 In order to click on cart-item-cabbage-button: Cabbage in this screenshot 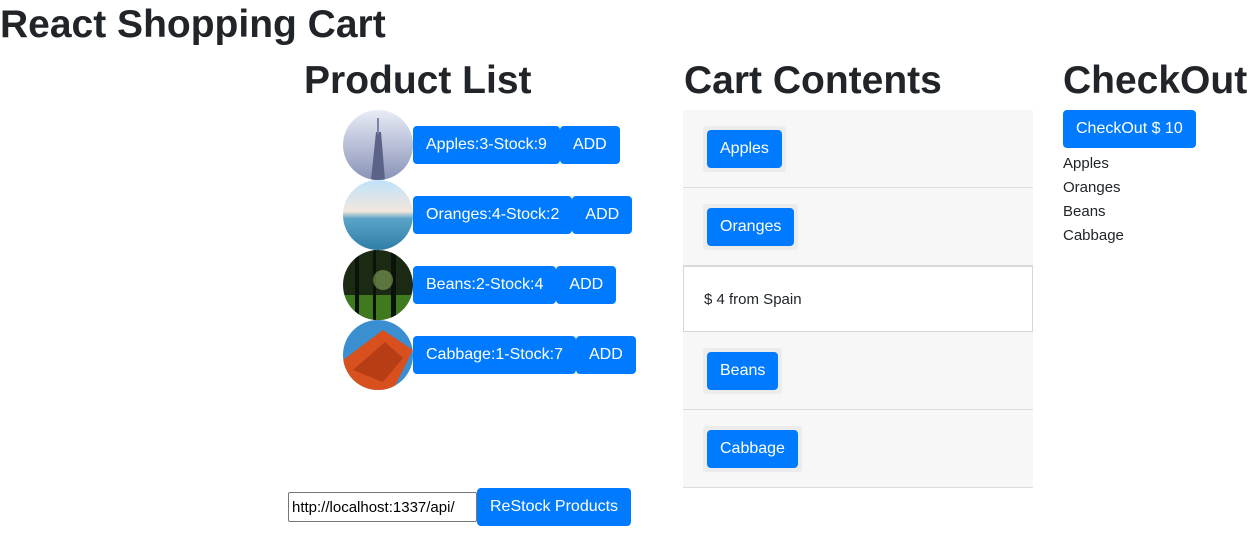, I will do `click(752, 448)`.